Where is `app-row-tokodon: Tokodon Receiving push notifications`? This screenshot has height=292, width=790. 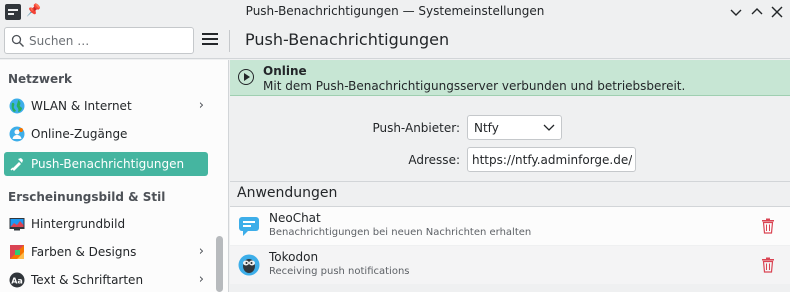 app-row-tokodon: Tokodon Receiving push notifications is located at coordinates (510, 265).